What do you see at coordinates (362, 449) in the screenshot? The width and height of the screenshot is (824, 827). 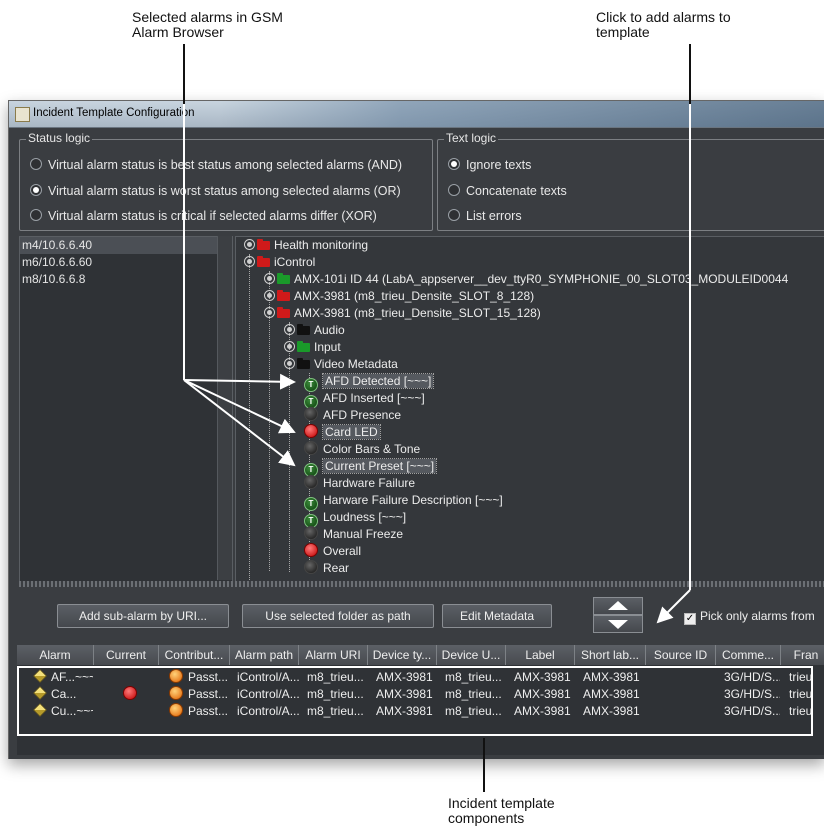 I see `alarm-color-bars: Color Bars & Tone` at bounding box center [362, 449].